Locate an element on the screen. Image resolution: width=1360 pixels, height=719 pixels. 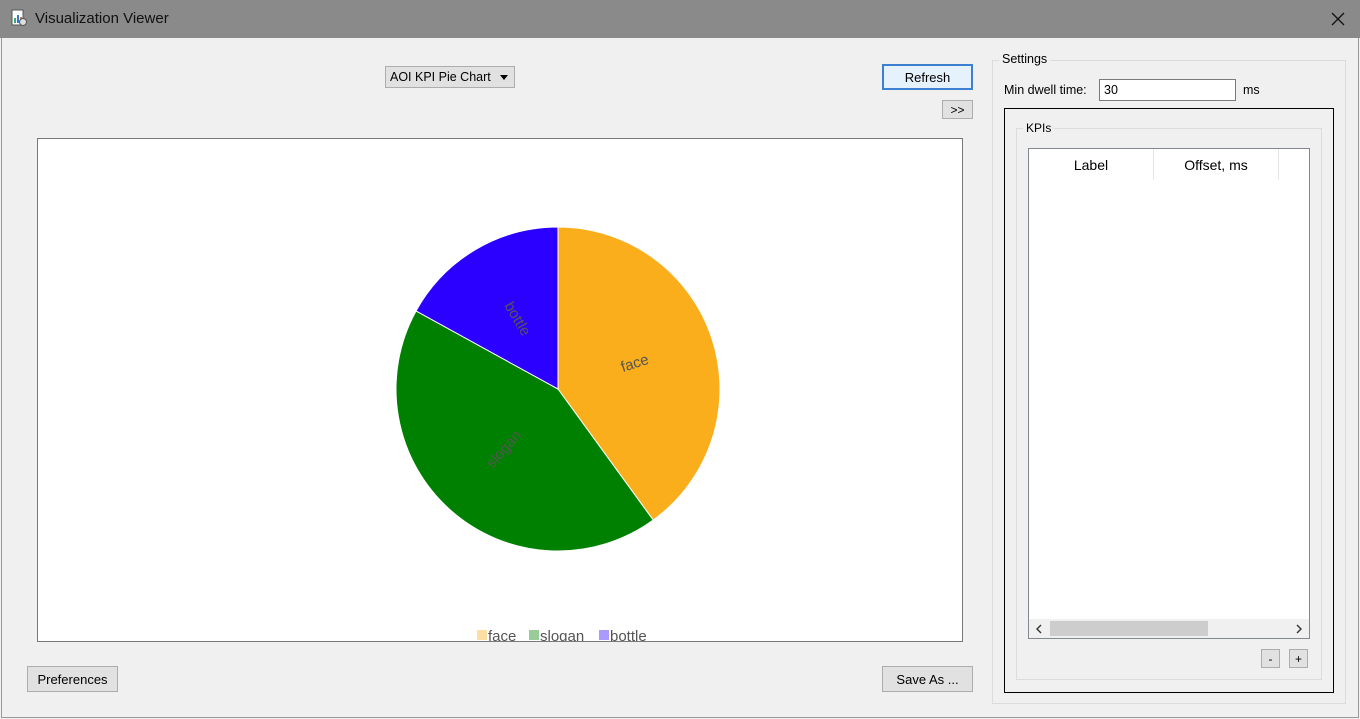
chevron-down-icon is located at coordinates (504, 77).